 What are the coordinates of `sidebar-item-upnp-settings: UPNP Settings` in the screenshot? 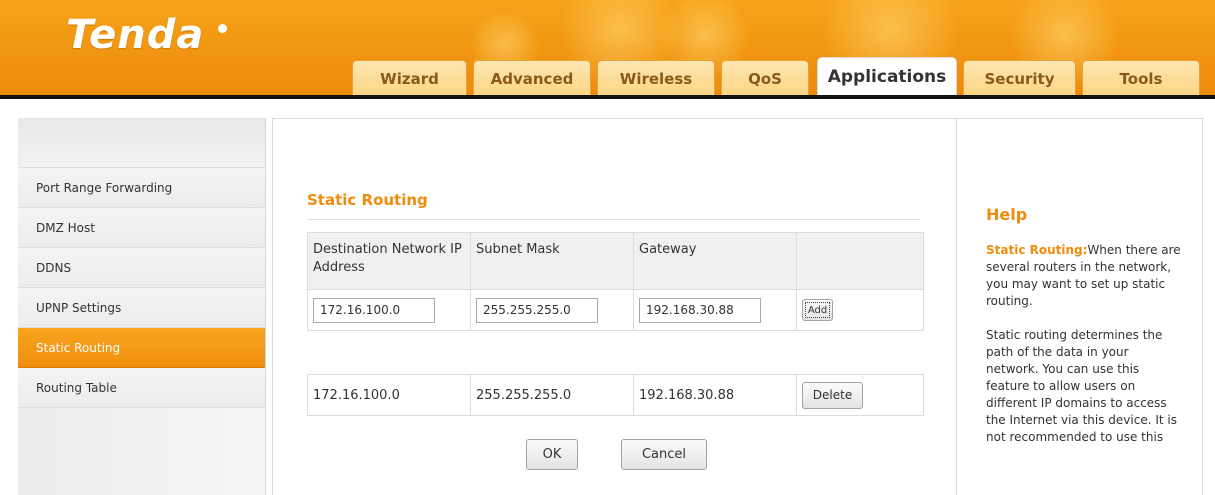 It's located at (141, 308).